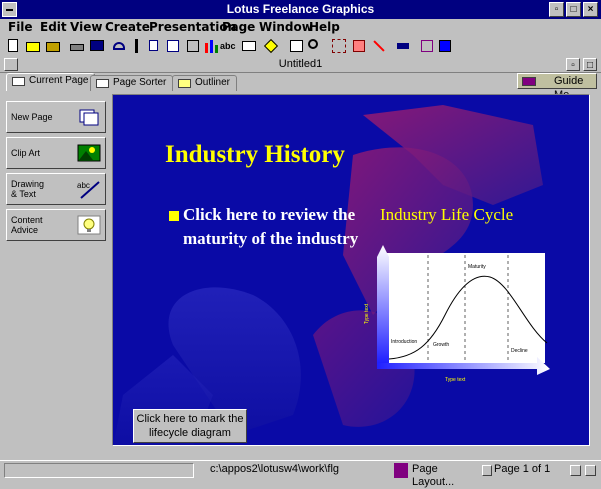 The image size is (601, 489). Describe the element at coordinates (300, 82) in the screenshot. I see `view-tabs: Current Page Page Sorter Outliner` at that location.